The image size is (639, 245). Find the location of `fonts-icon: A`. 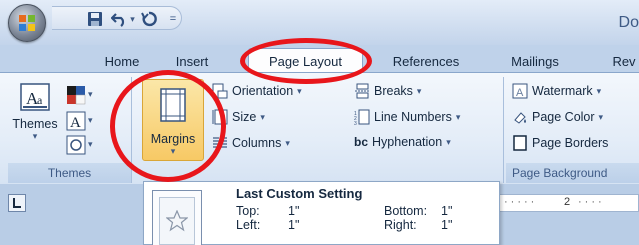

fonts-icon: A is located at coordinates (76, 121).